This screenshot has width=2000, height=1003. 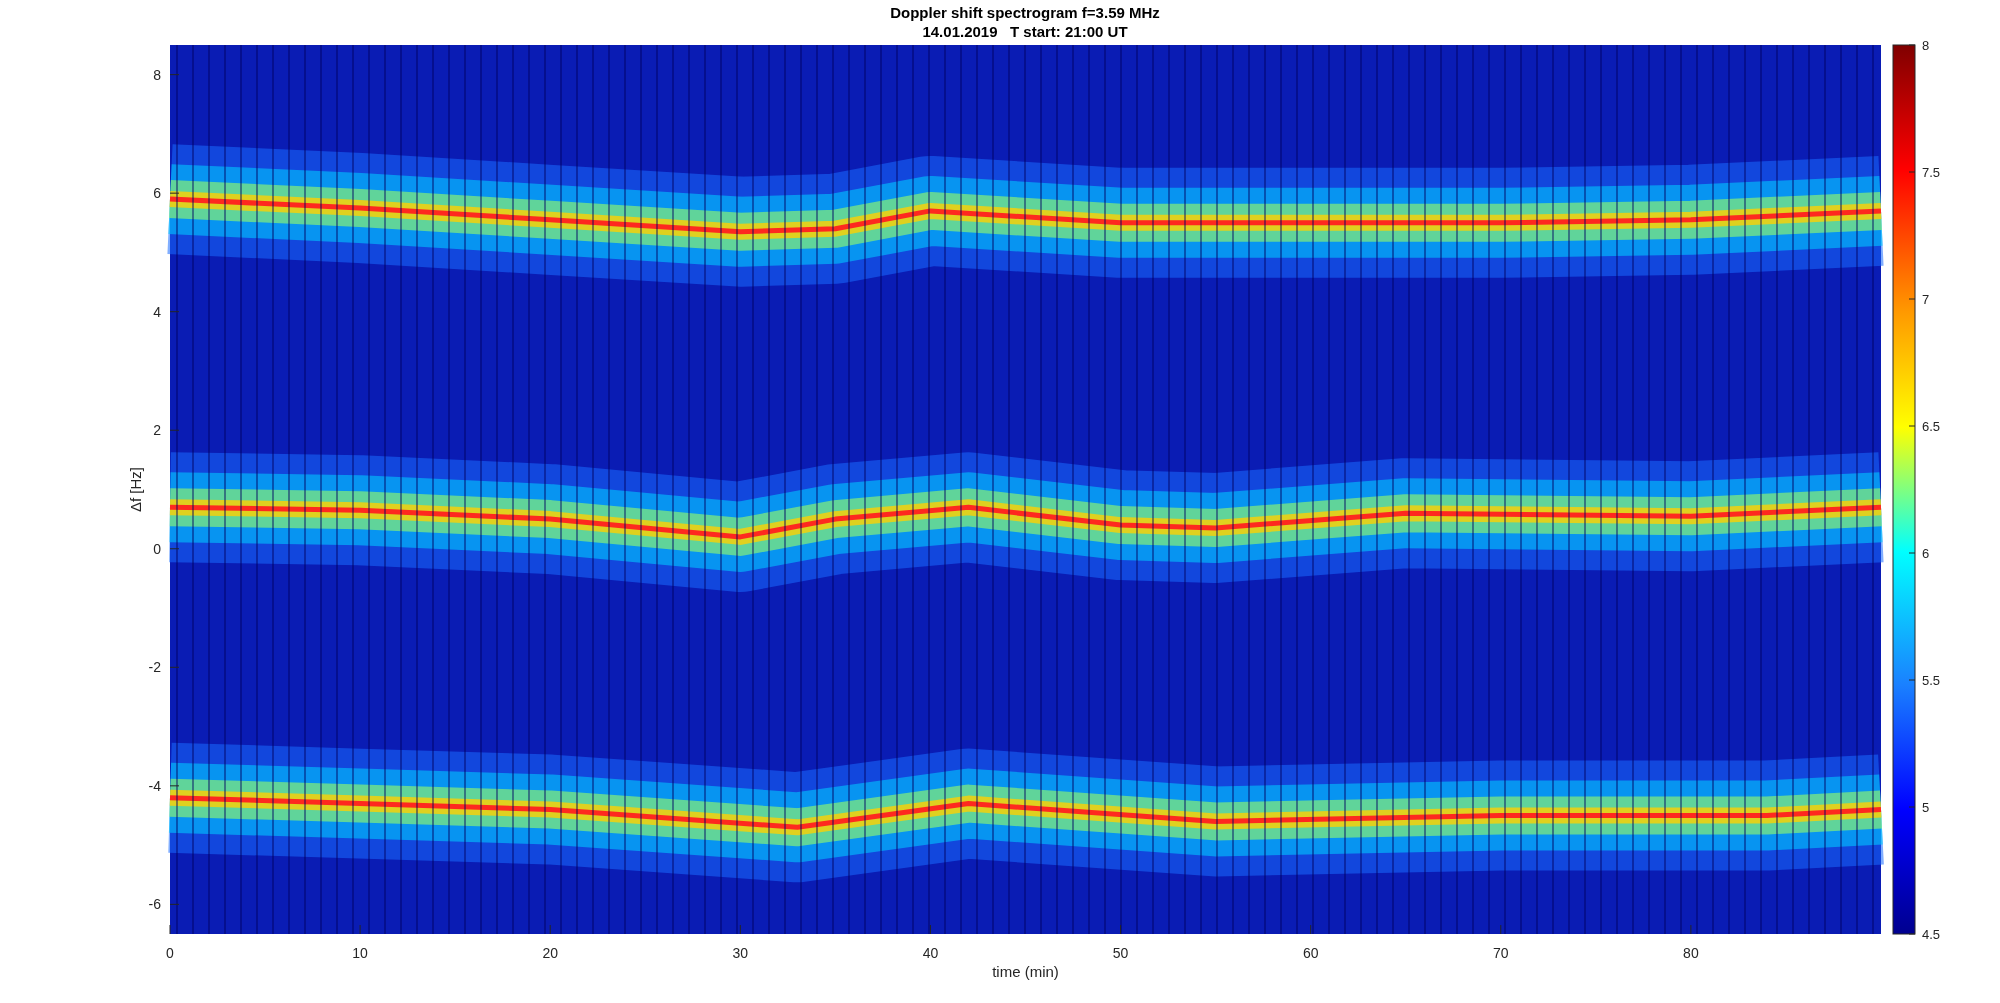 What do you see at coordinates (1931, 426) in the screenshot?
I see `colorbar-tick-label: 6.5` at bounding box center [1931, 426].